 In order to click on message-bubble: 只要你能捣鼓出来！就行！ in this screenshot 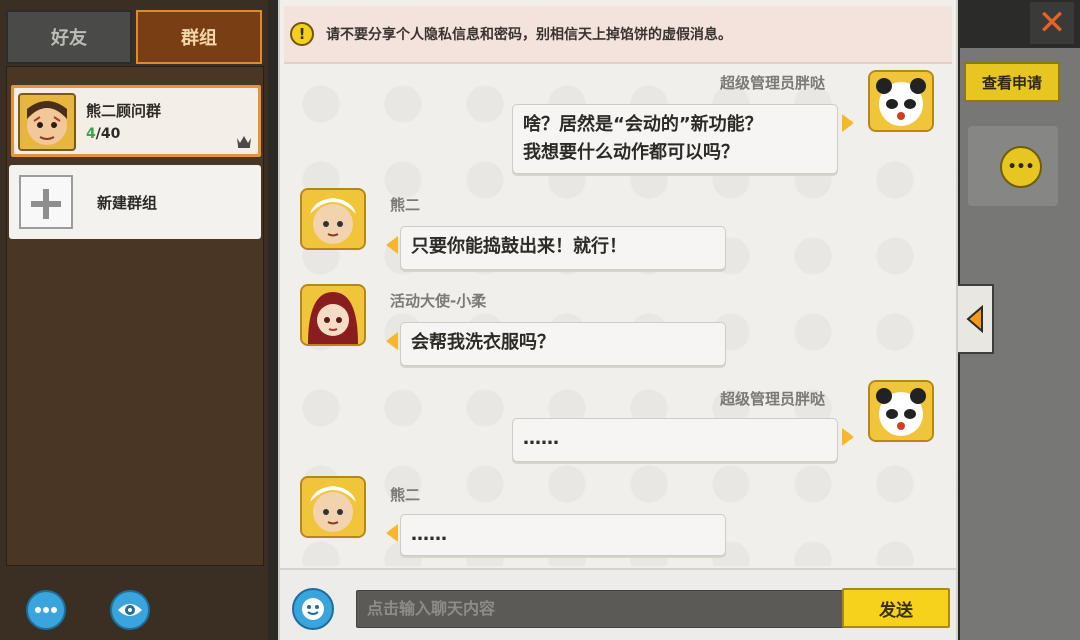, I will do `click(563, 248)`.